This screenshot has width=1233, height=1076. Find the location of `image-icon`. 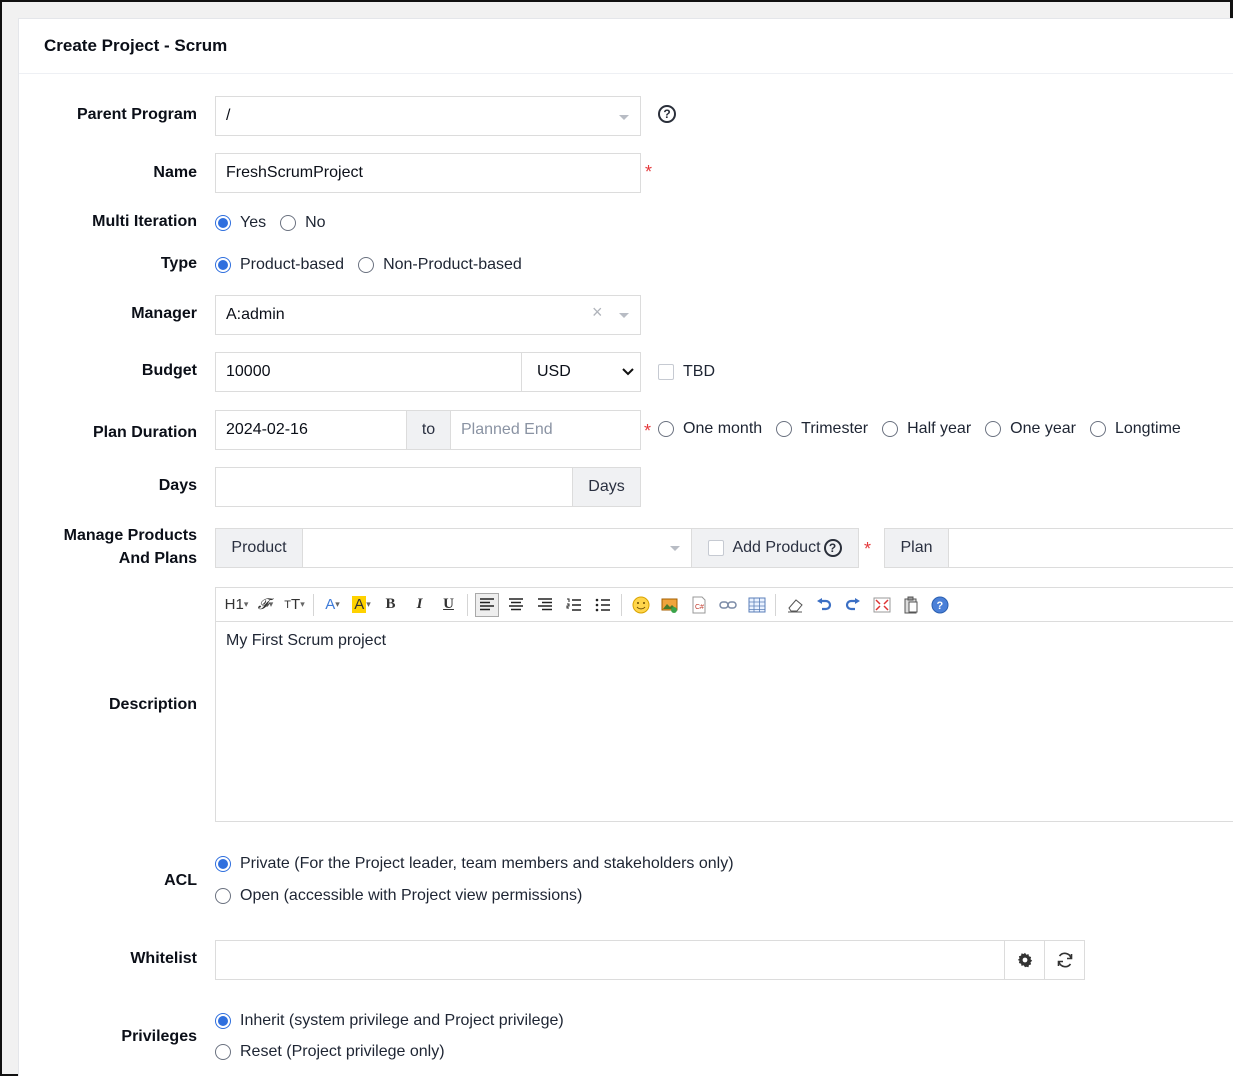

image-icon is located at coordinates (670, 605).